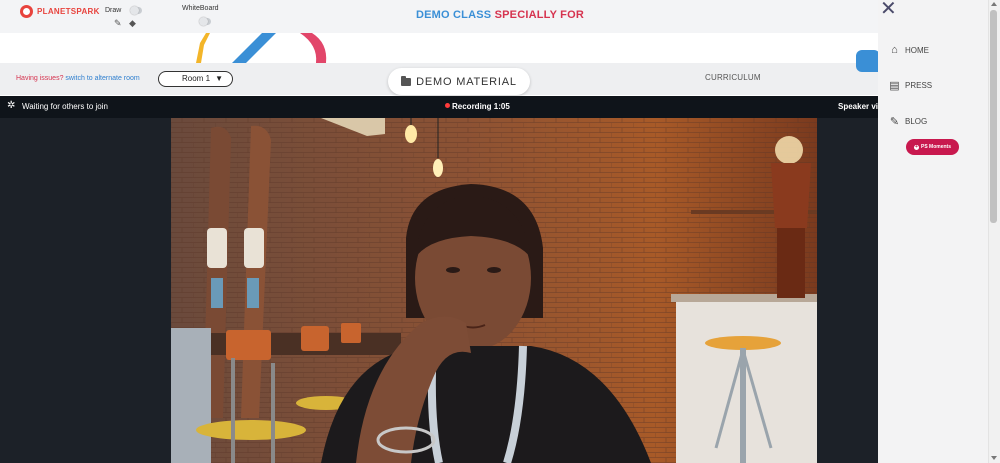 The width and height of the screenshot is (1000, 463). I want to click on plus-icon: +, so click(916, 146).